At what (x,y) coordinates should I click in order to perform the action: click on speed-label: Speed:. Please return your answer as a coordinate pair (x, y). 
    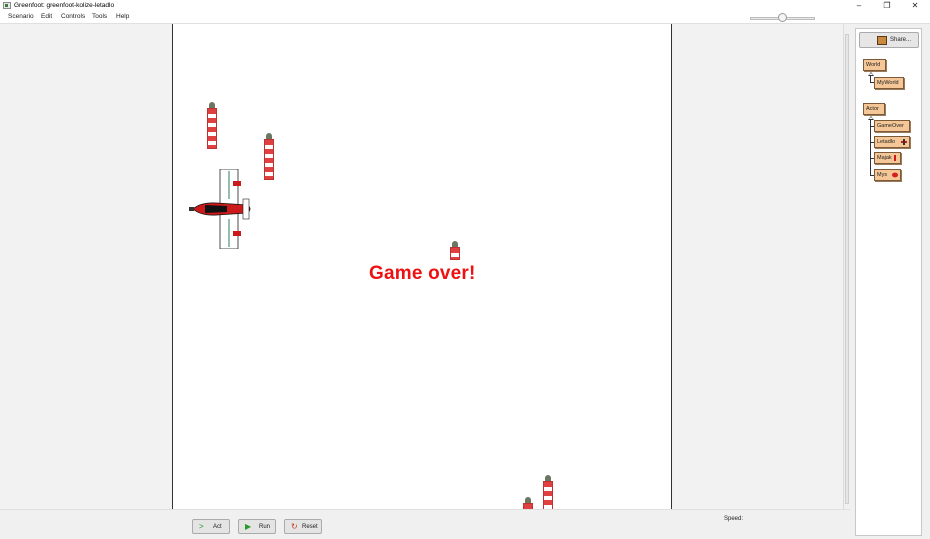
    Looking at the image, I should click on (734, 519).